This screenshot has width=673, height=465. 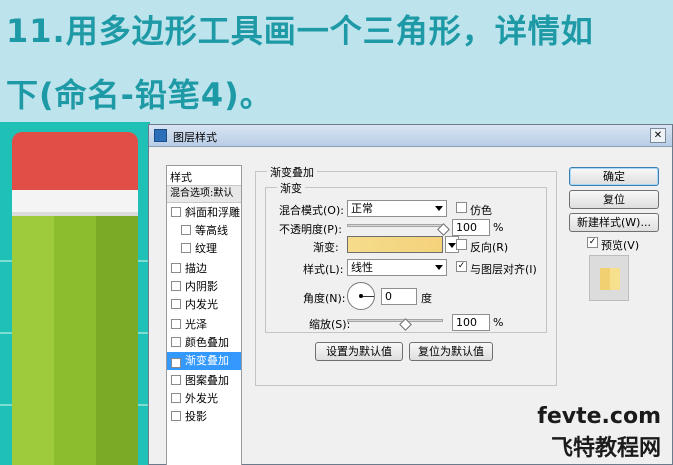 What do you see at coordinates (204, 287) in the screenshot?
I see `style-item-inner-shadow: 内阴影` at bounding box center [204, 287].